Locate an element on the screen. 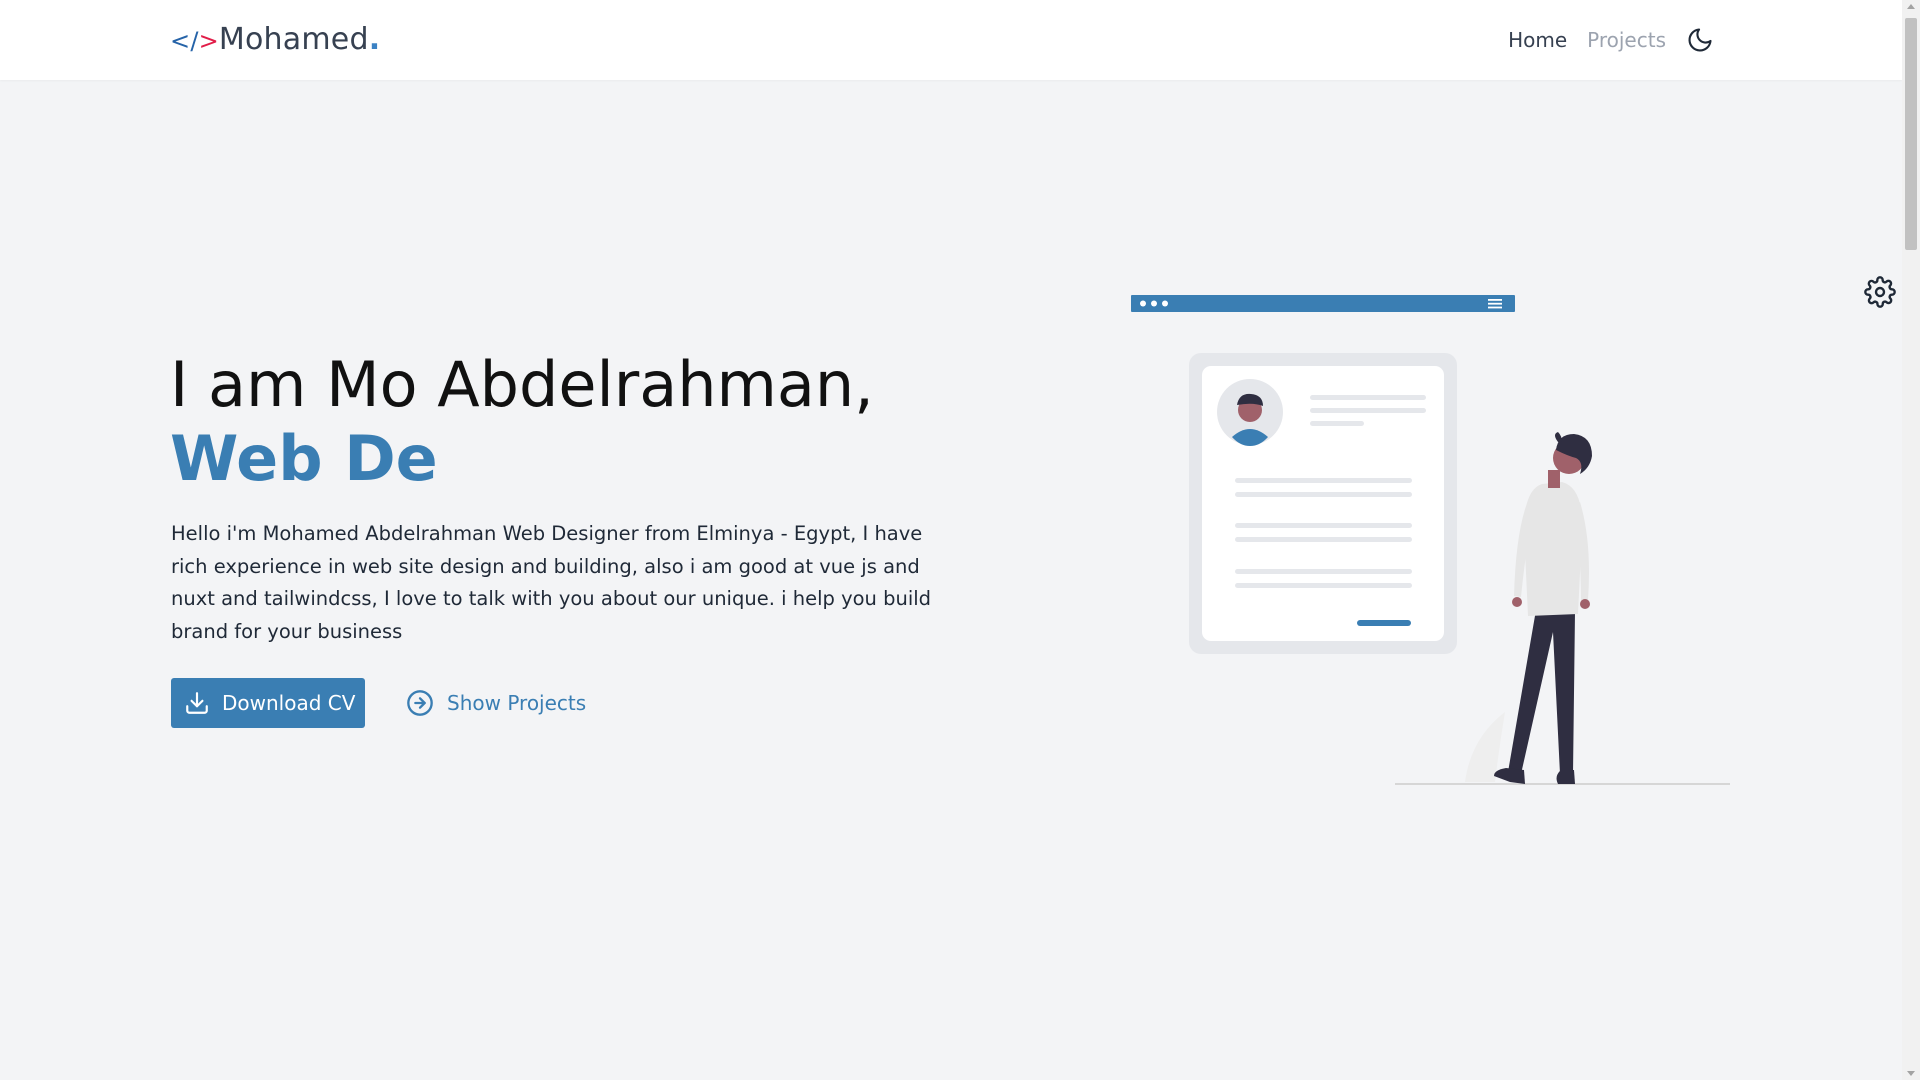 This screenshot has height=1080, width=1920. show-projects-button: Show Projects is located at coordinates (496, 703).